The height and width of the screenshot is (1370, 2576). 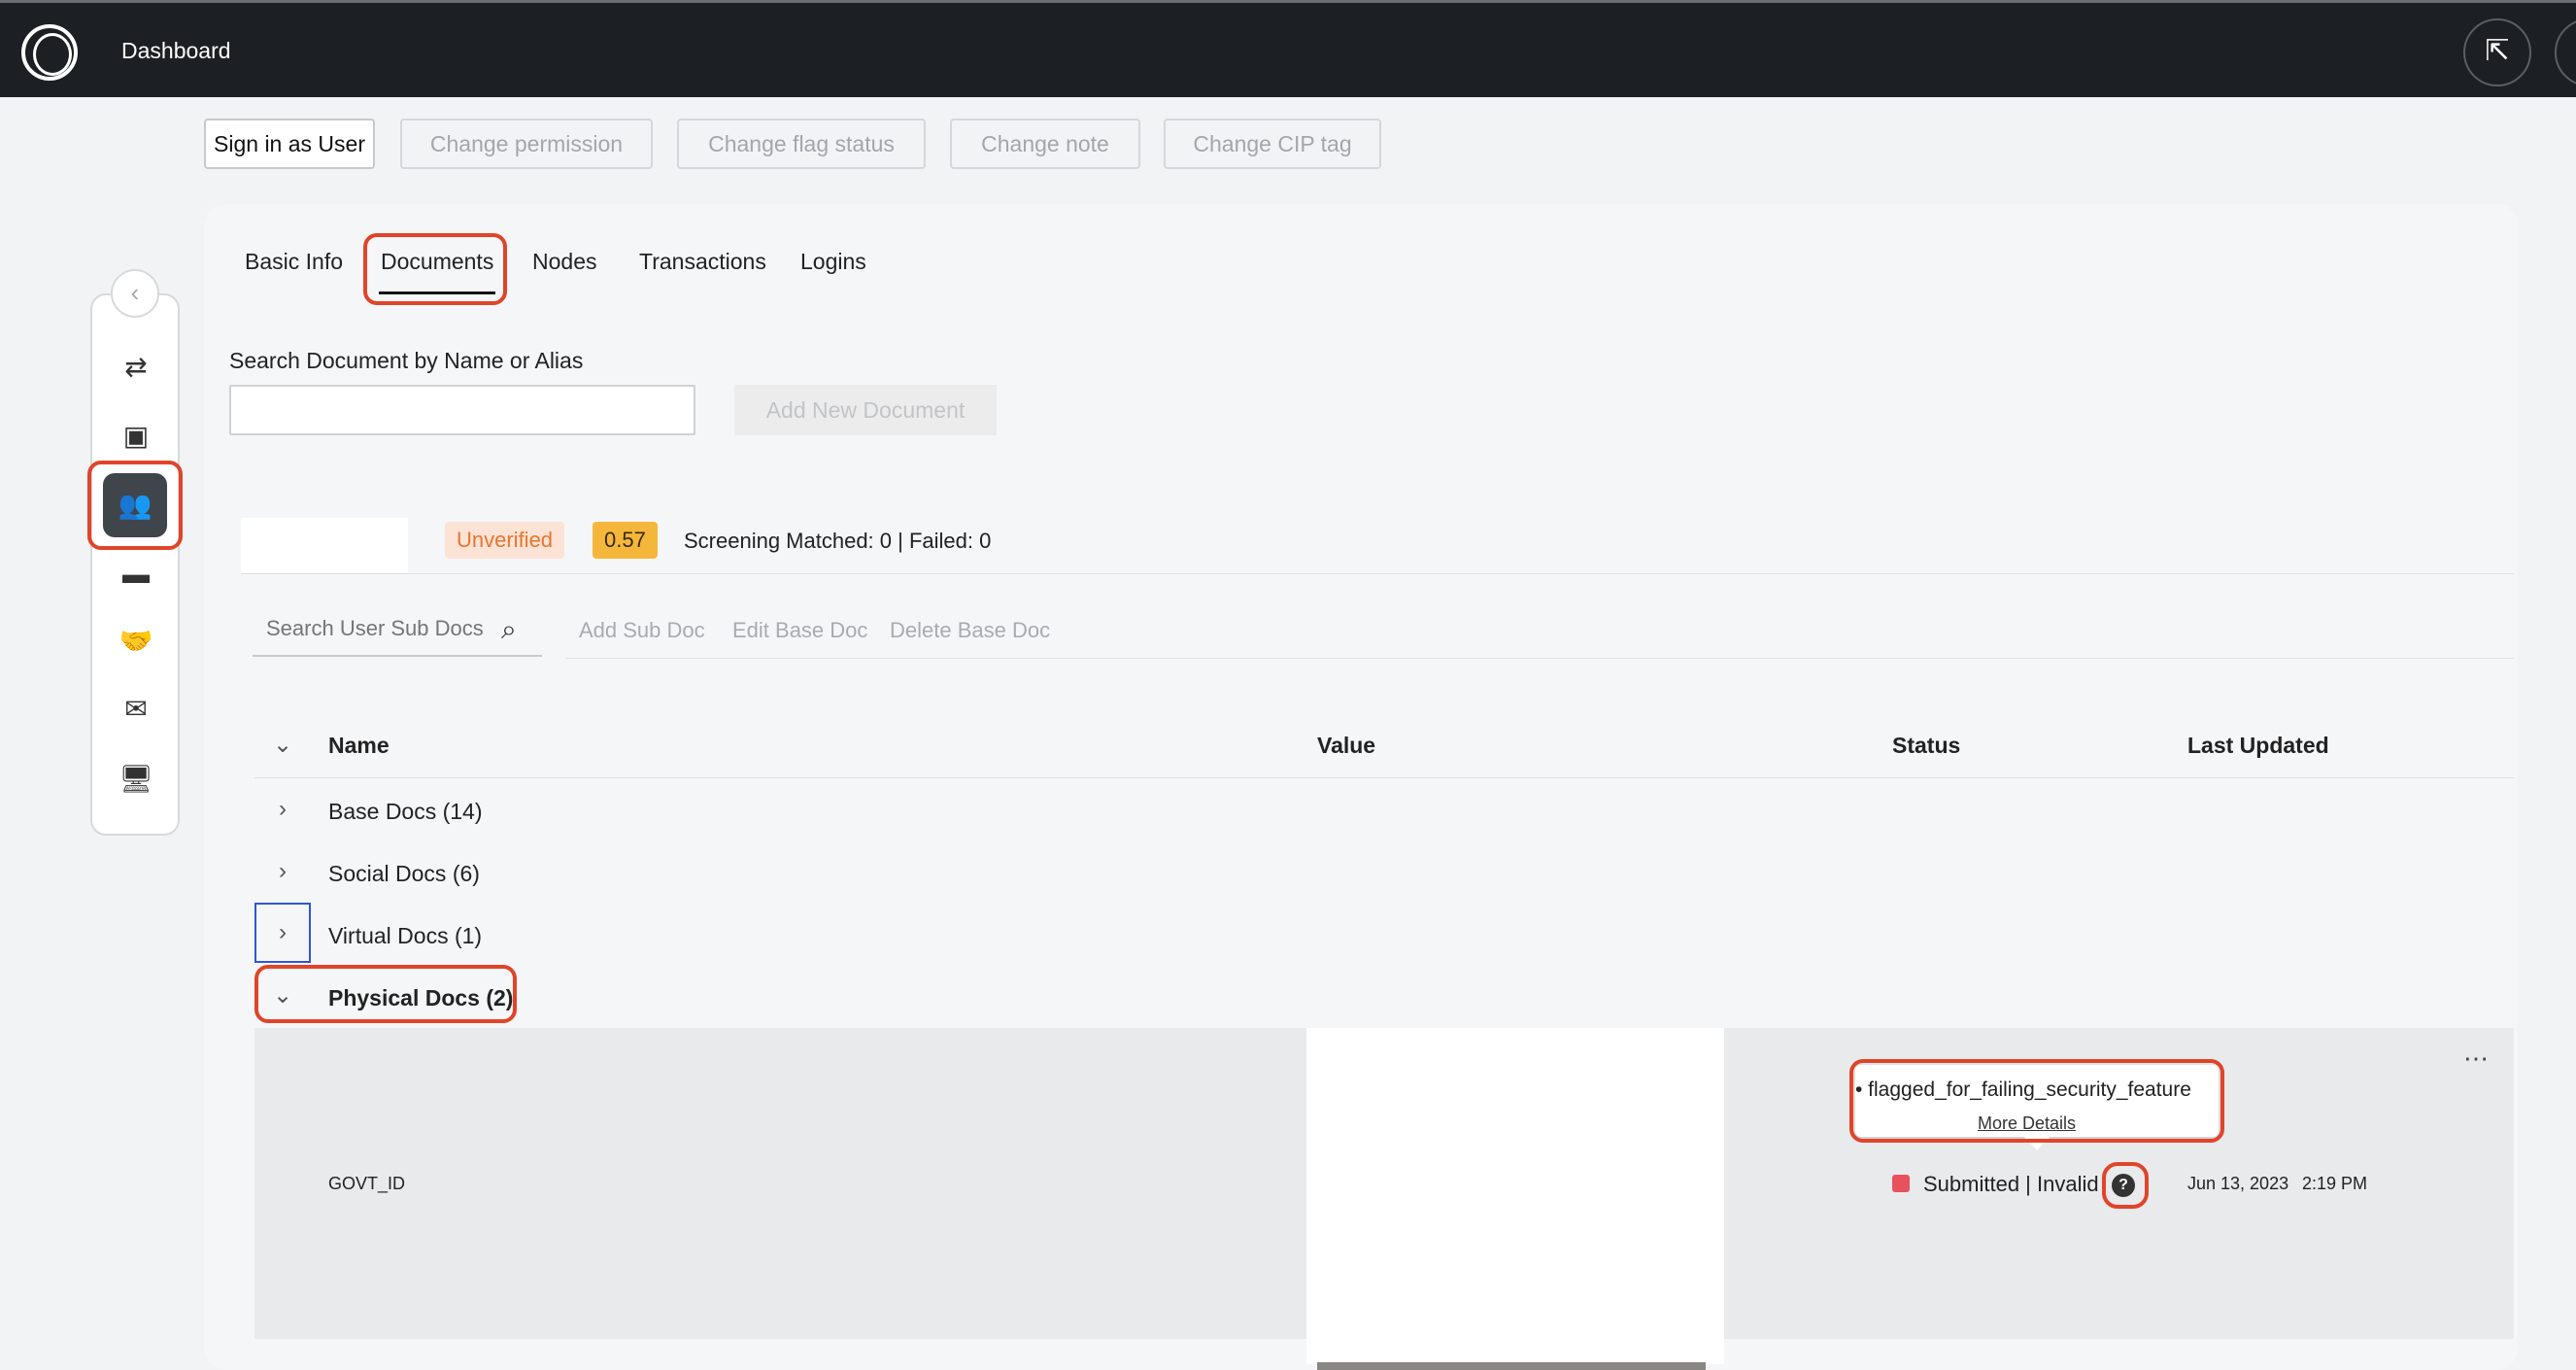 What do you see at coordinates (1045, 144) in the screenshot?
I see `change-note-button: Change note` at bounding box center [1045, 144].